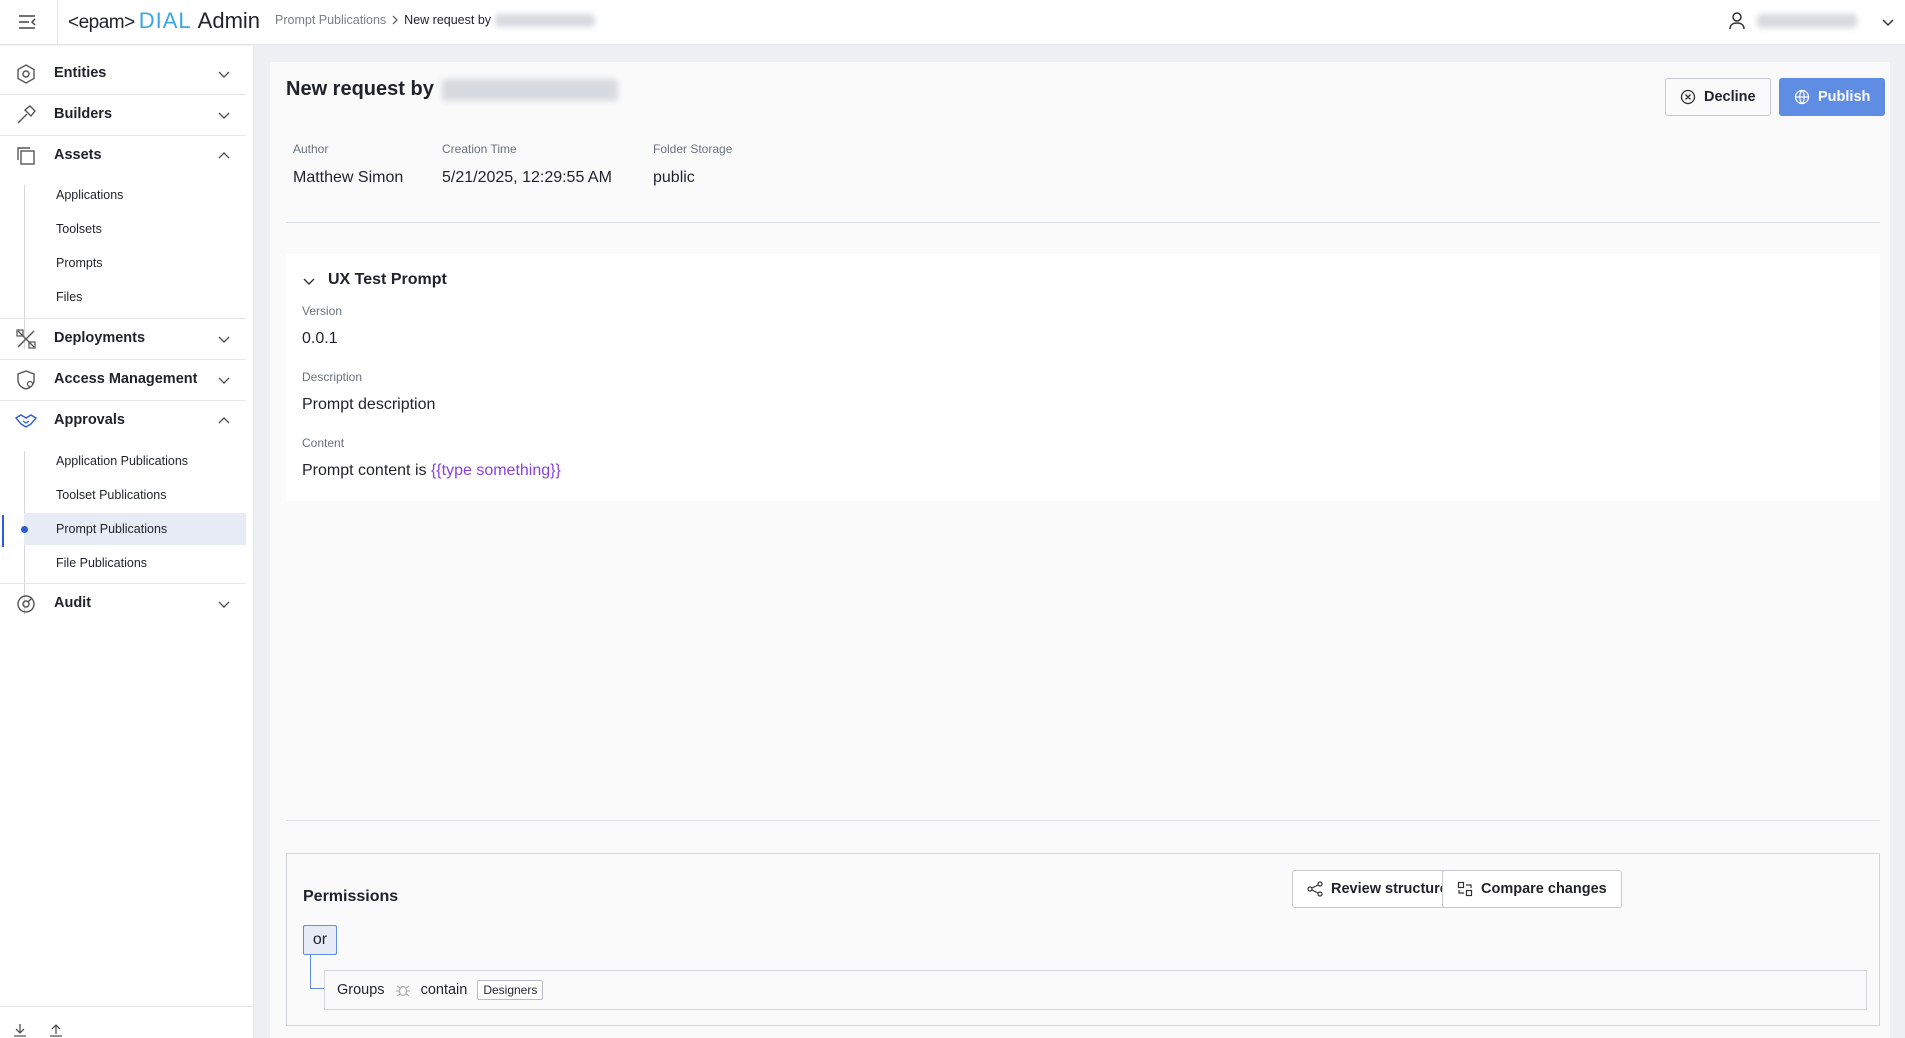 The height and width of the screenshot is (1038, 1905). Describe the element at coordinates (366, 470) in the screenshot. I see `content-text: Prompt content is` at that location.